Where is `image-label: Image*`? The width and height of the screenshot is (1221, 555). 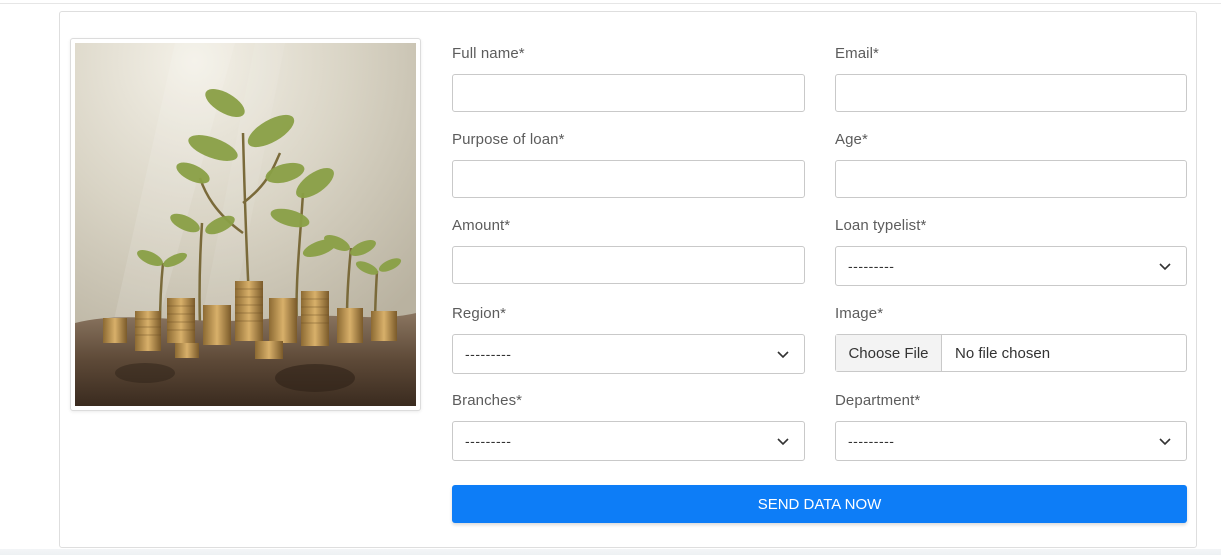 image-label: Image* is located at coordinates (859, 313).